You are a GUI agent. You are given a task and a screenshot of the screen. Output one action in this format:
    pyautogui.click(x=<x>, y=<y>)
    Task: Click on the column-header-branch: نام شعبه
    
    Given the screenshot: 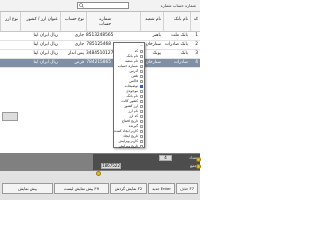 What is the action you would take?
    pyautogui.click(x=151, y=21)
    